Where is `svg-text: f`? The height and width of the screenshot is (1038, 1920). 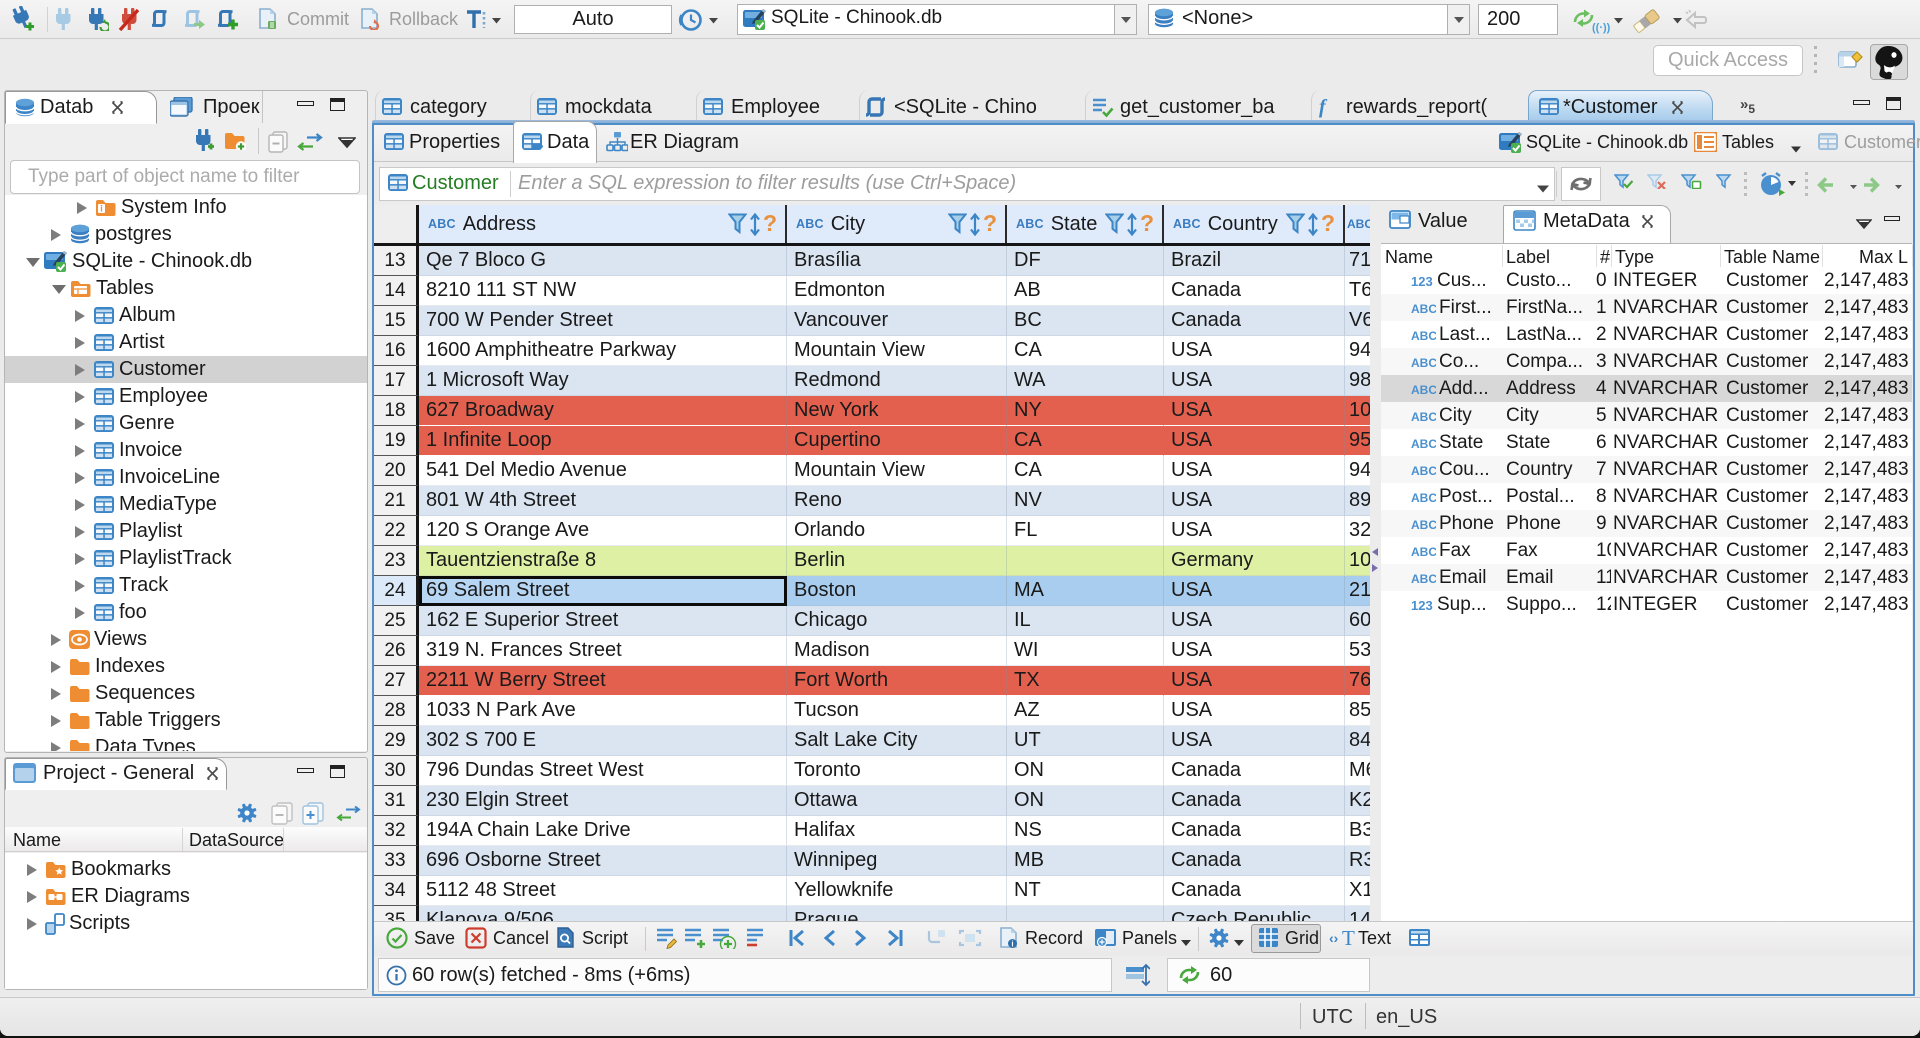 svg-text: f is located at coordinates (1323, 107).